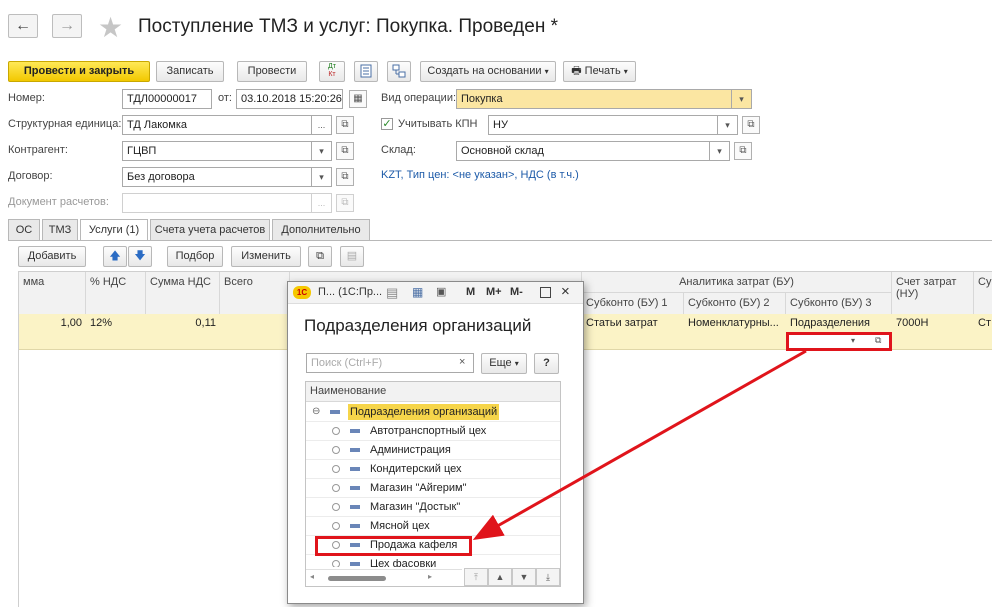  I want to click on annotation-arrow-icon, so click(639, 444).